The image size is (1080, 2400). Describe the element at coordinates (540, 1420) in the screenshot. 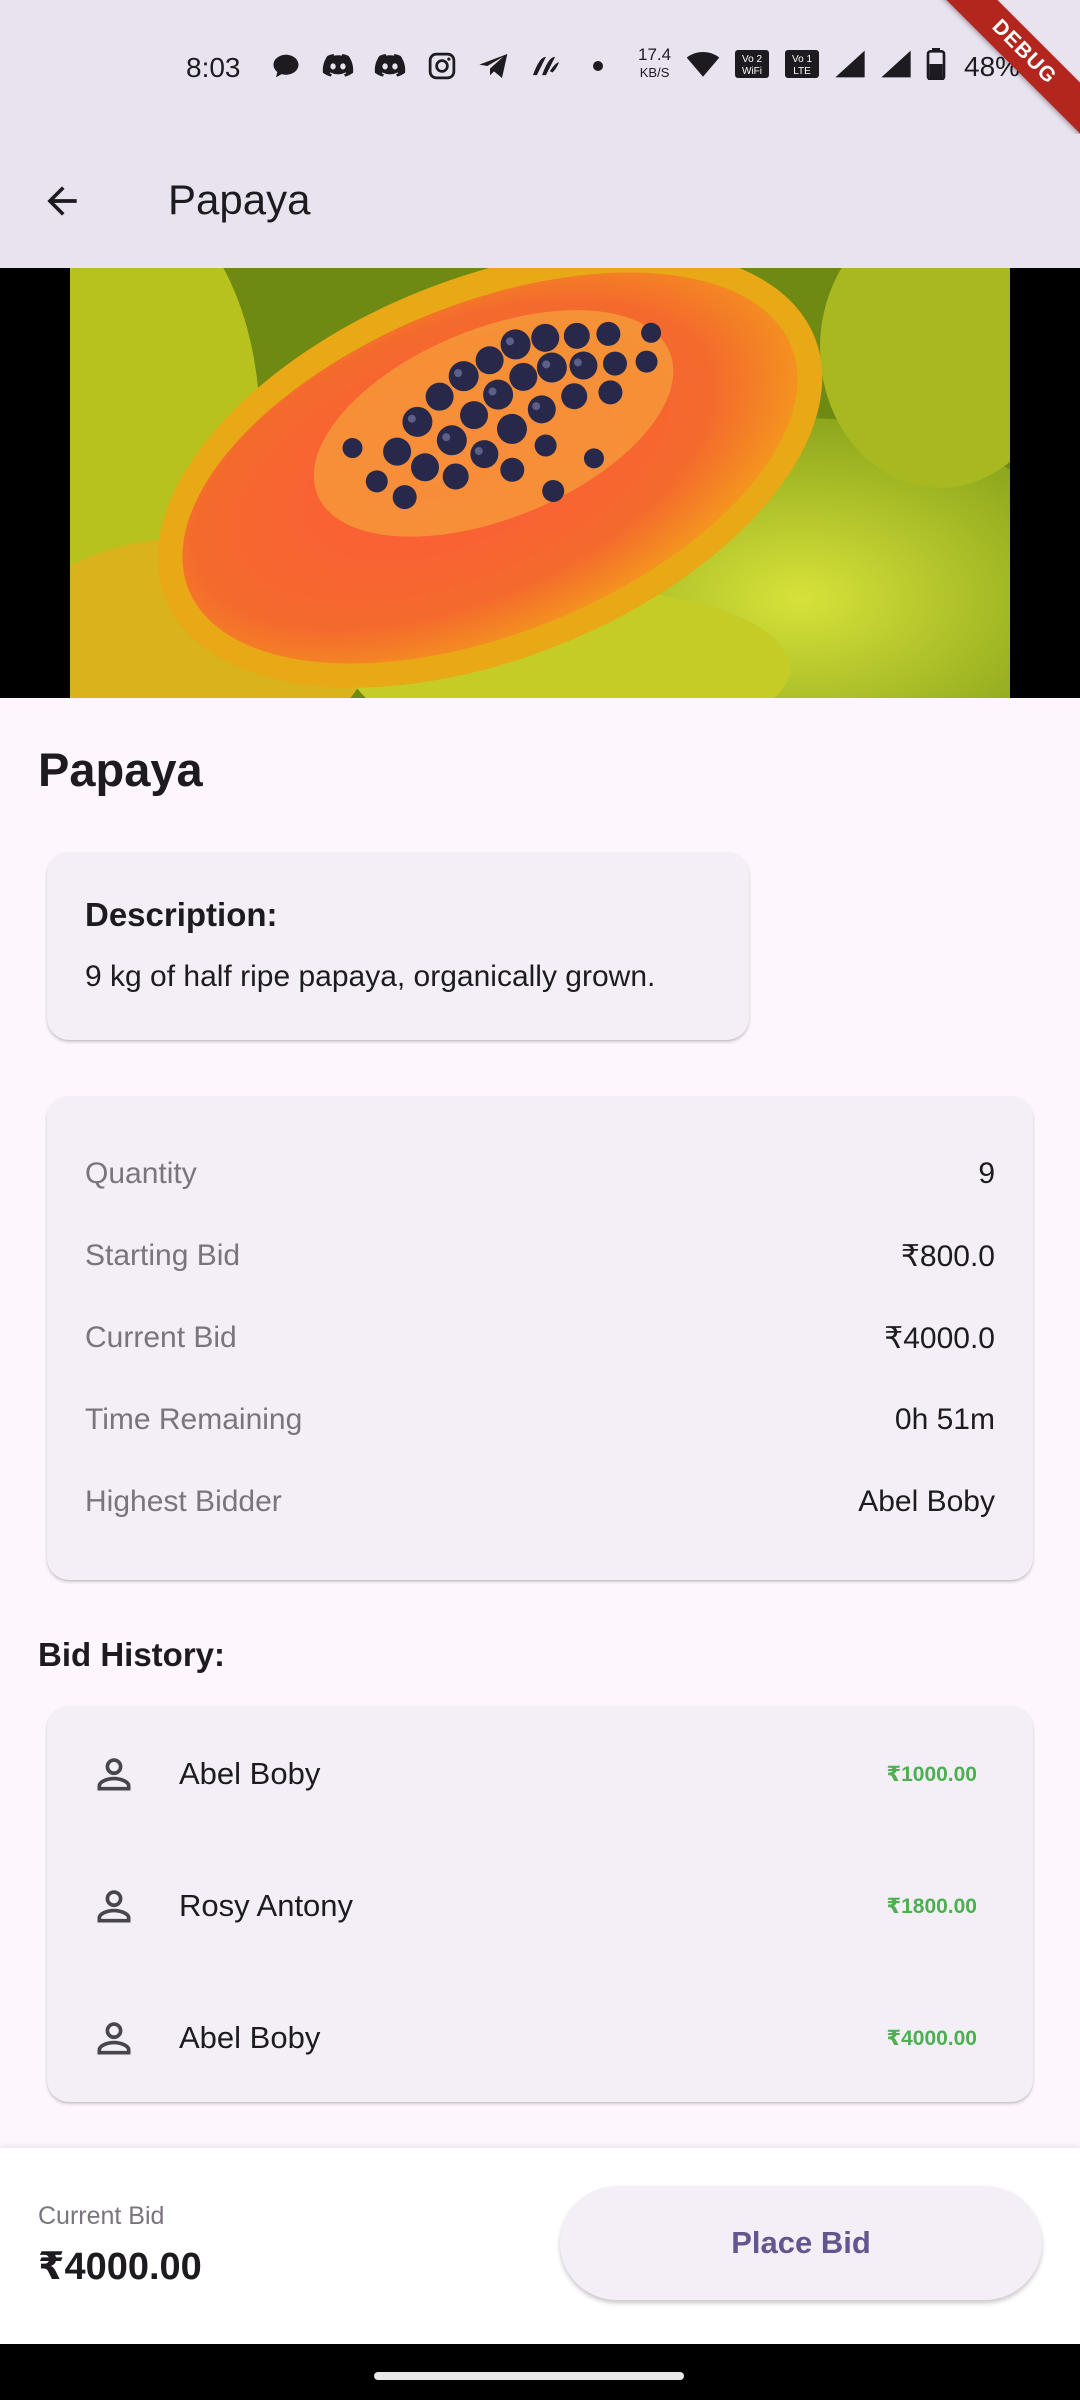

I see `detail-row-time-remaining: Time Remaining 0h 51m` at that location.